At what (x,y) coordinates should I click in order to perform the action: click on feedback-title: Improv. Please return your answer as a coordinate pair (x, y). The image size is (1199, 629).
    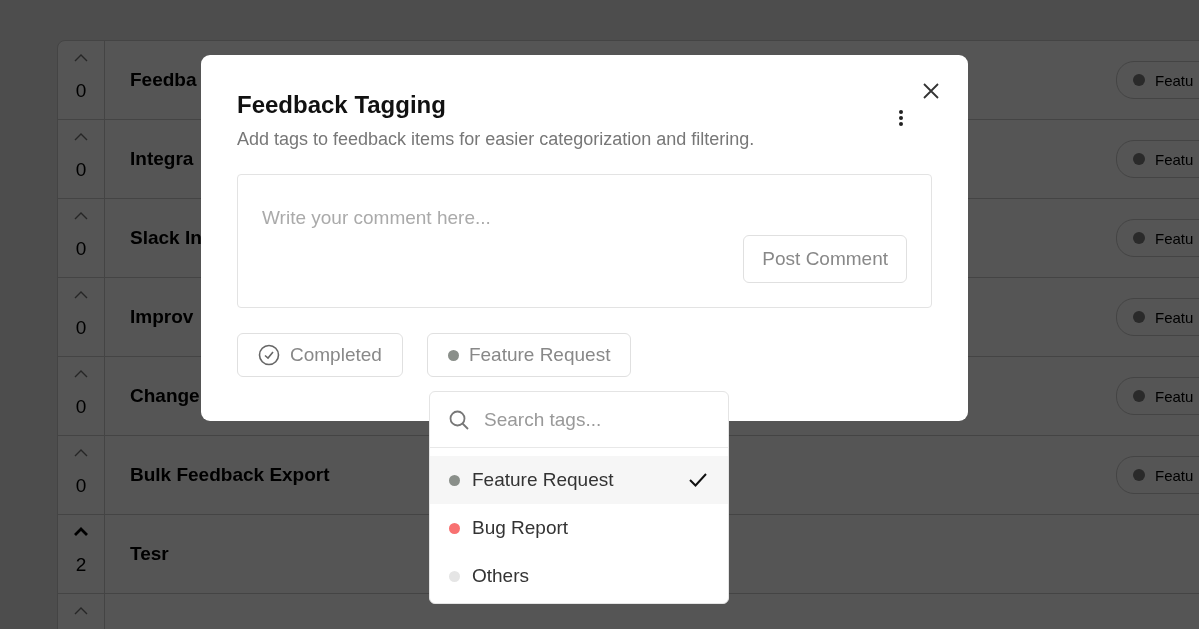
    Looking at the image, I should click on (162, 317).